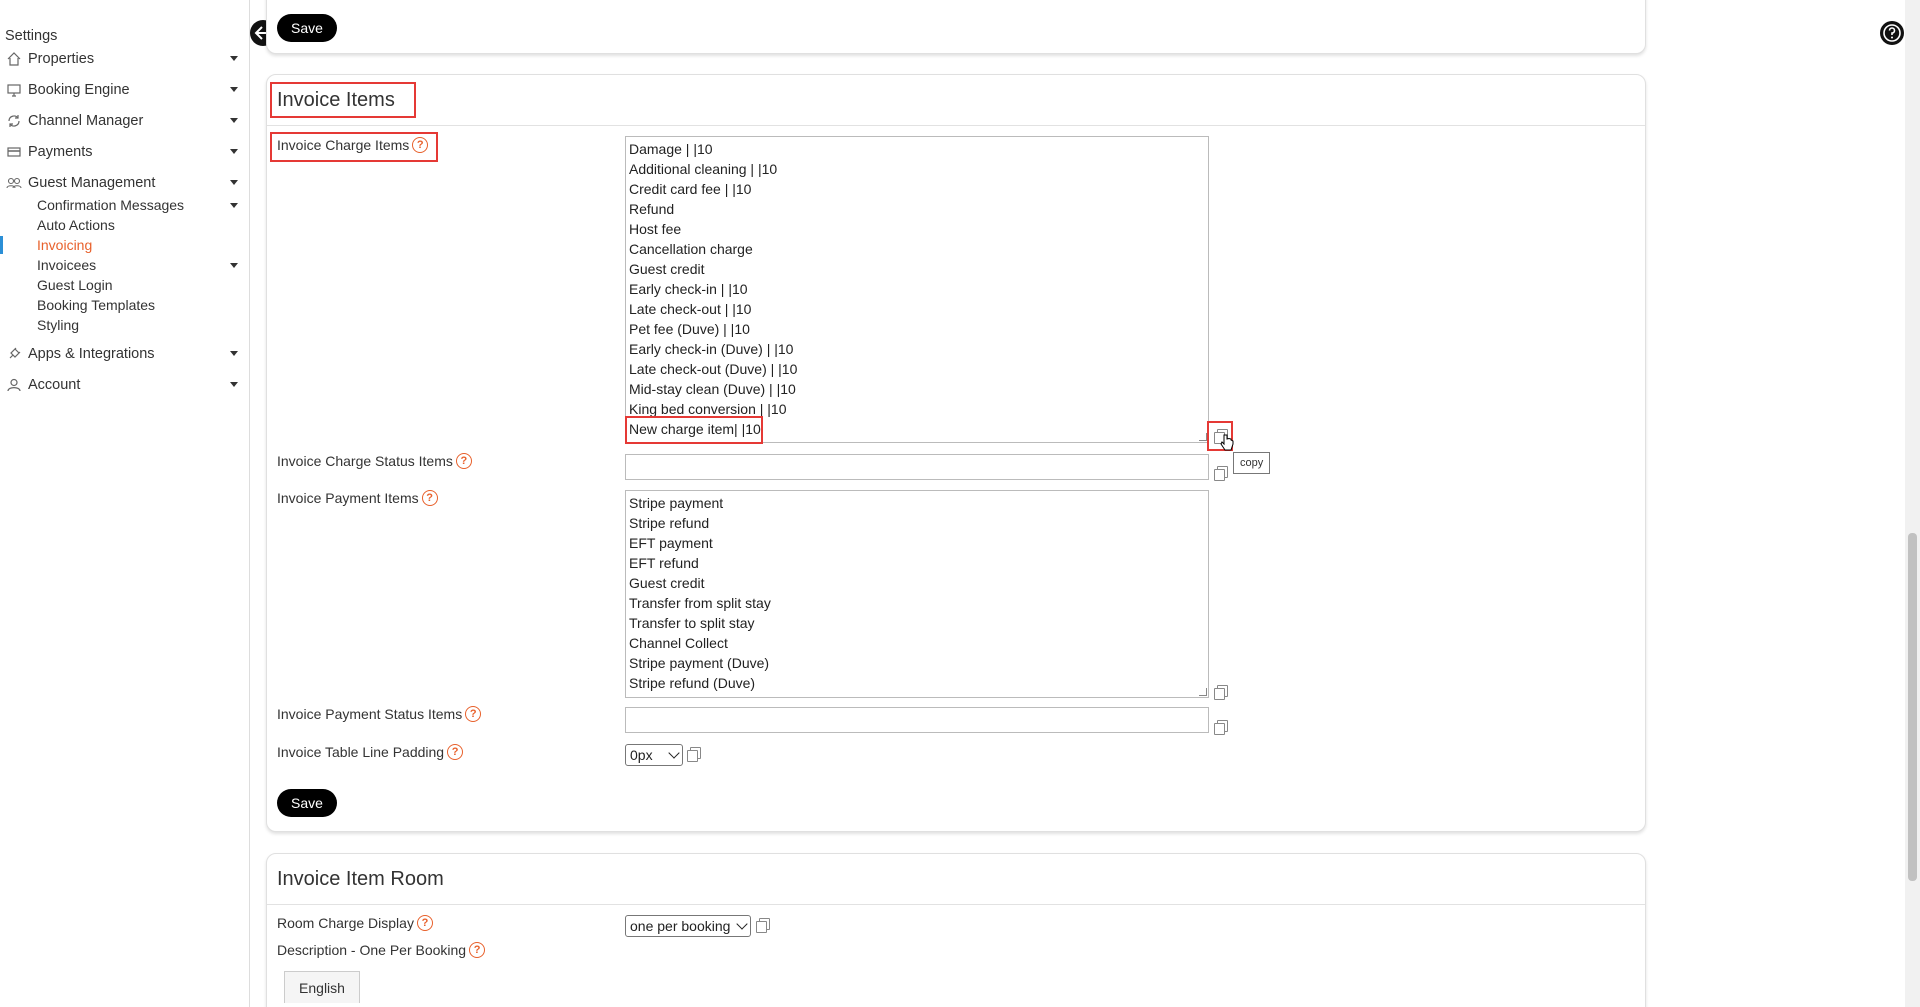 This screenshot has width=1920, height=1007. I want to click on question-circle-icon, so click(1892, 33).